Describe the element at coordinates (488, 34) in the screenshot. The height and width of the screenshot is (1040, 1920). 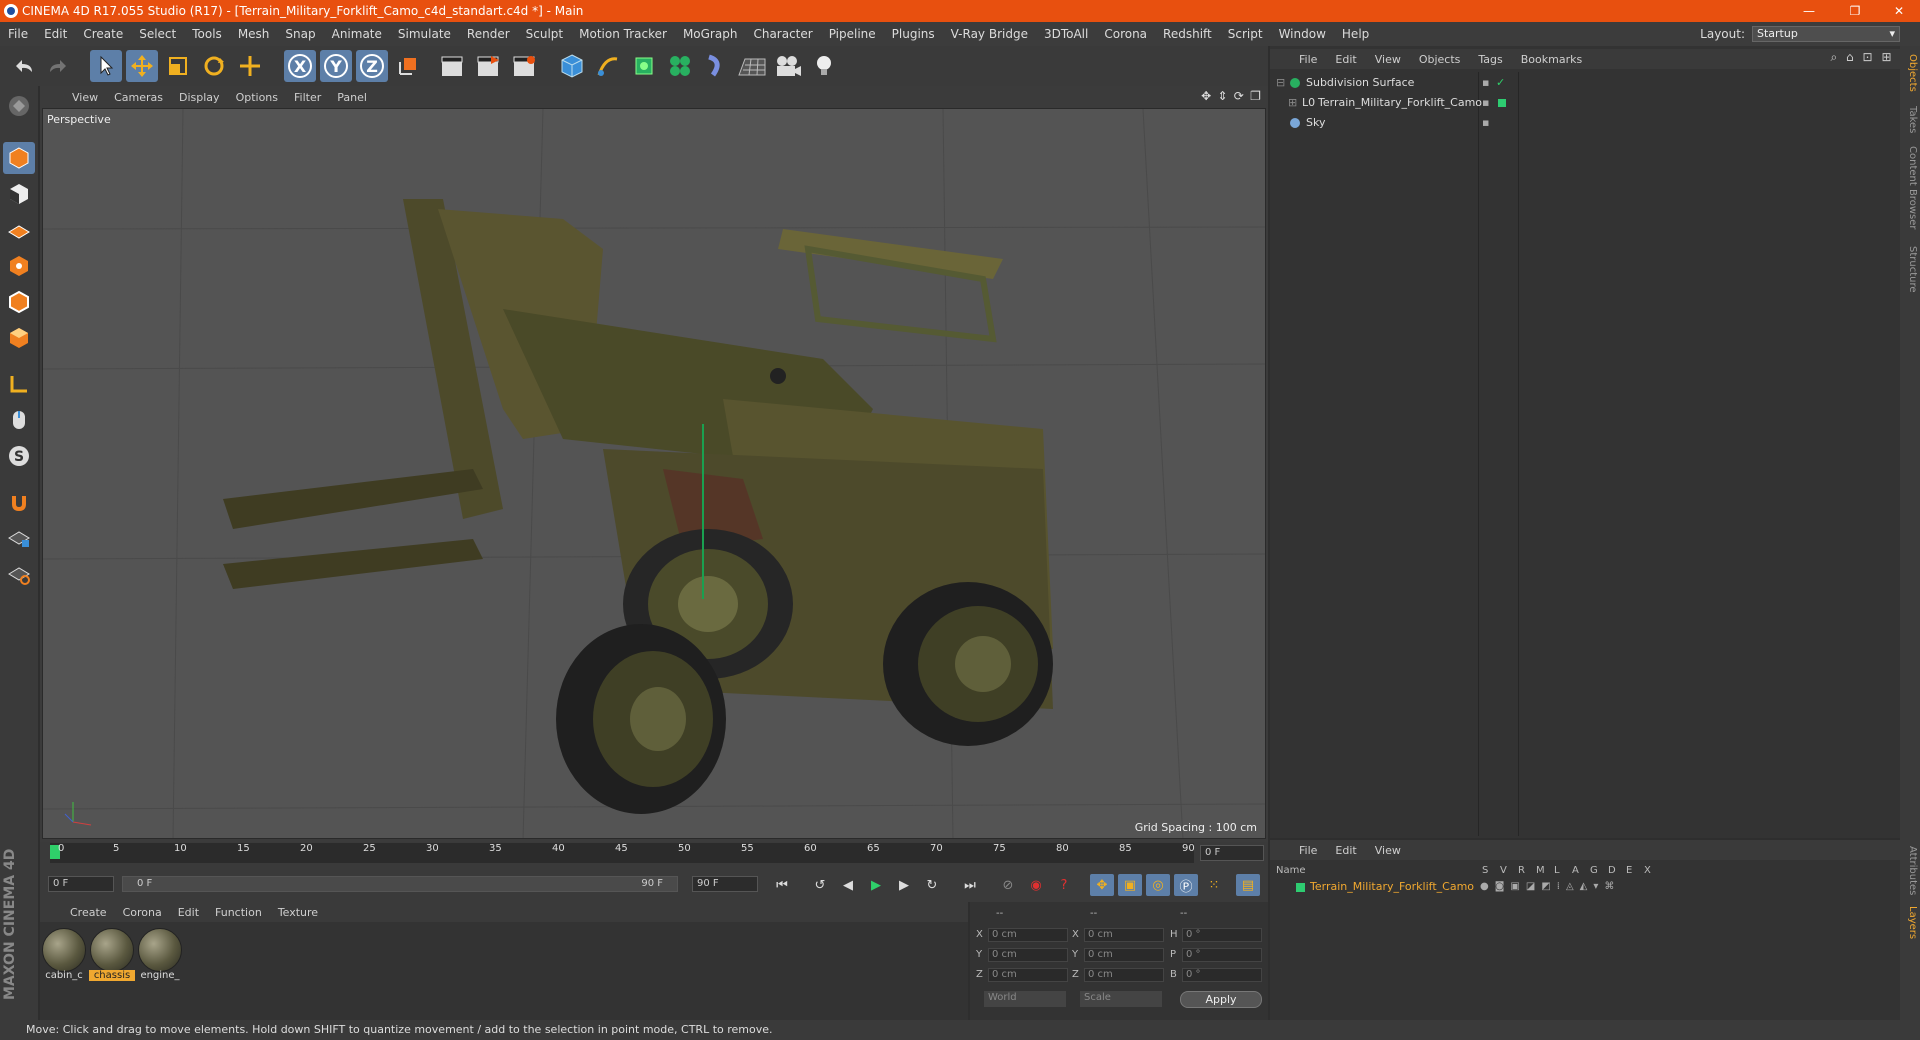
I see `menu-render: Render` at that location.